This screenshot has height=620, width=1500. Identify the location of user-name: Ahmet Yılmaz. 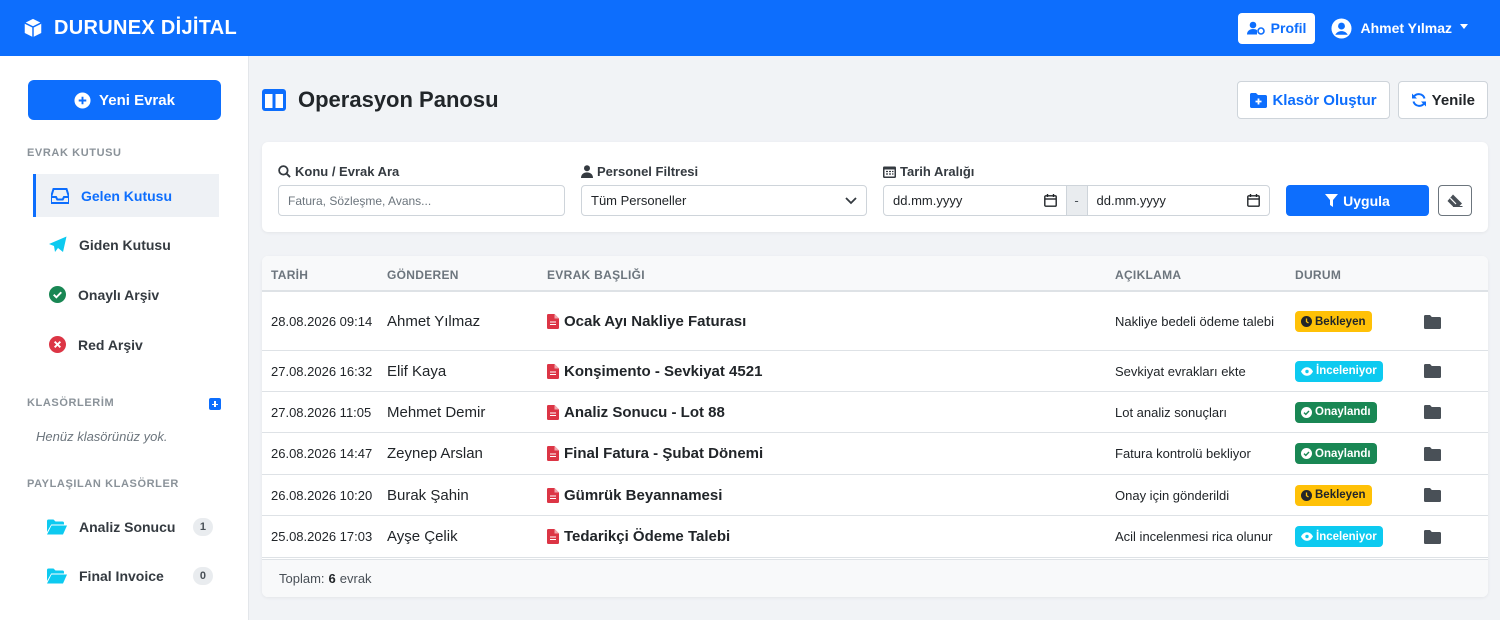
(1406, 28).